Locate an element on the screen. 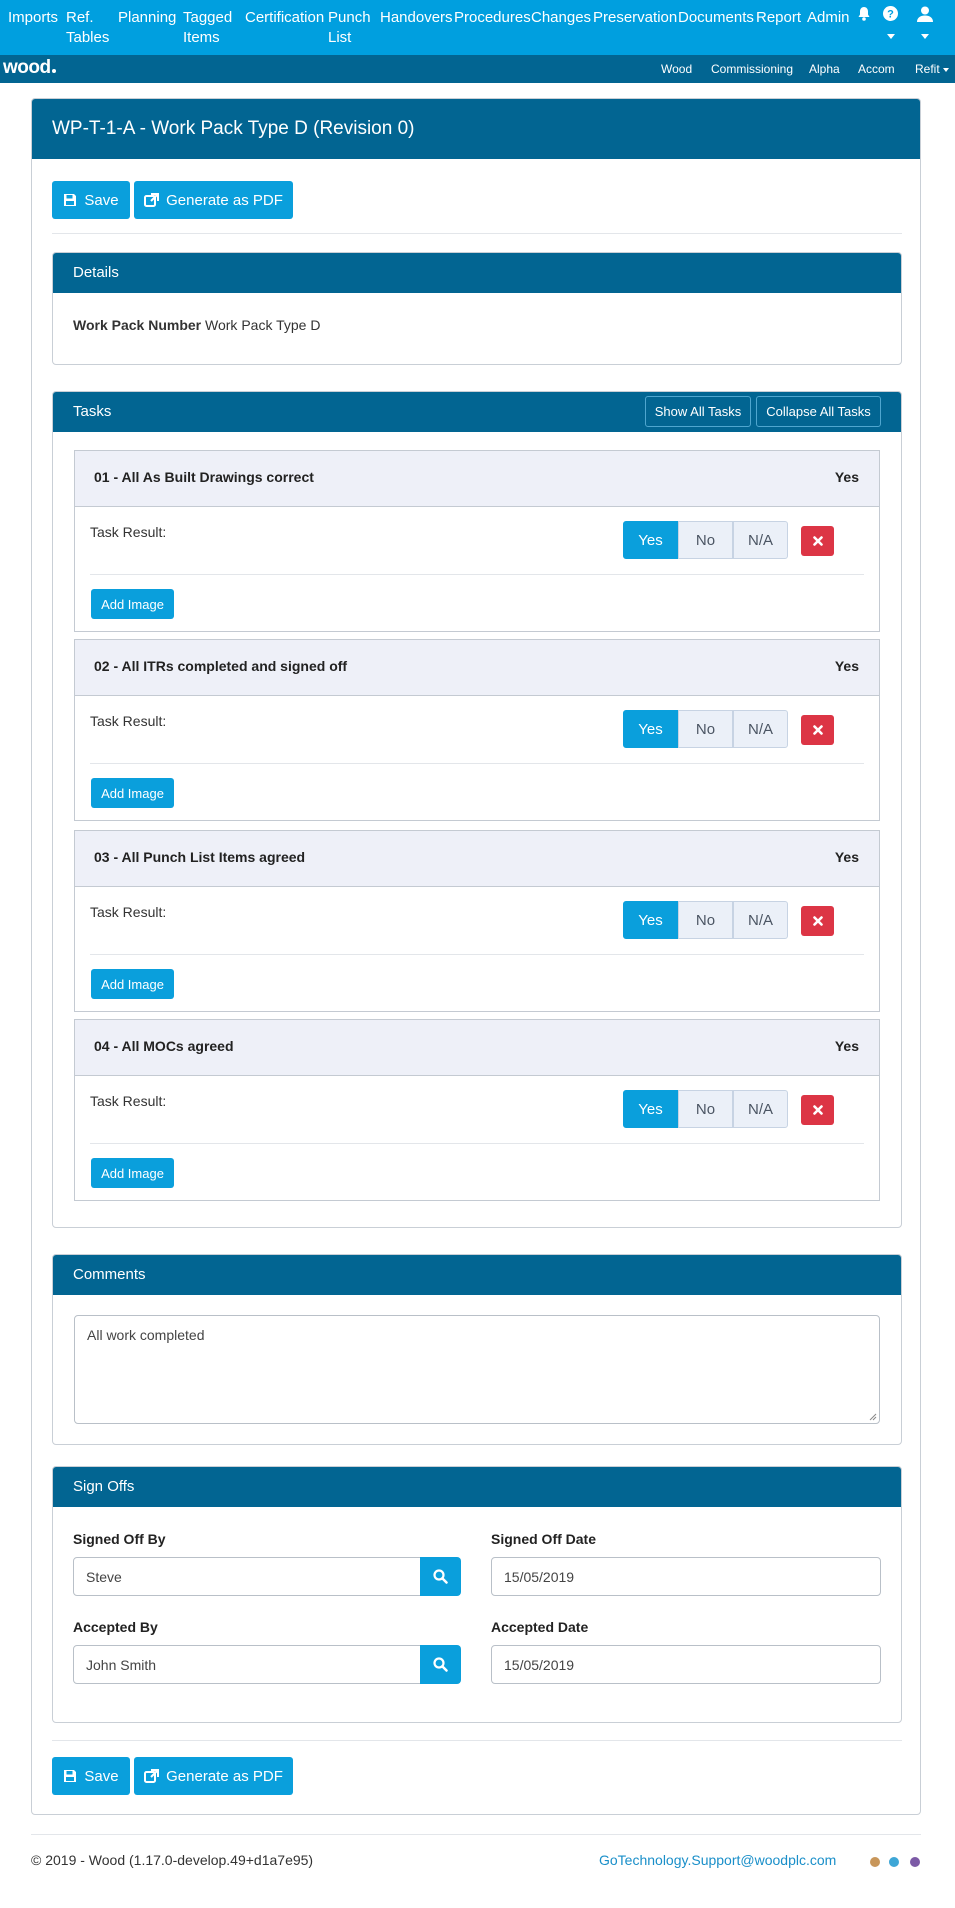 The width and height of the screenshot is (955, 1908). user-icon is located at coordinates (926, 26).